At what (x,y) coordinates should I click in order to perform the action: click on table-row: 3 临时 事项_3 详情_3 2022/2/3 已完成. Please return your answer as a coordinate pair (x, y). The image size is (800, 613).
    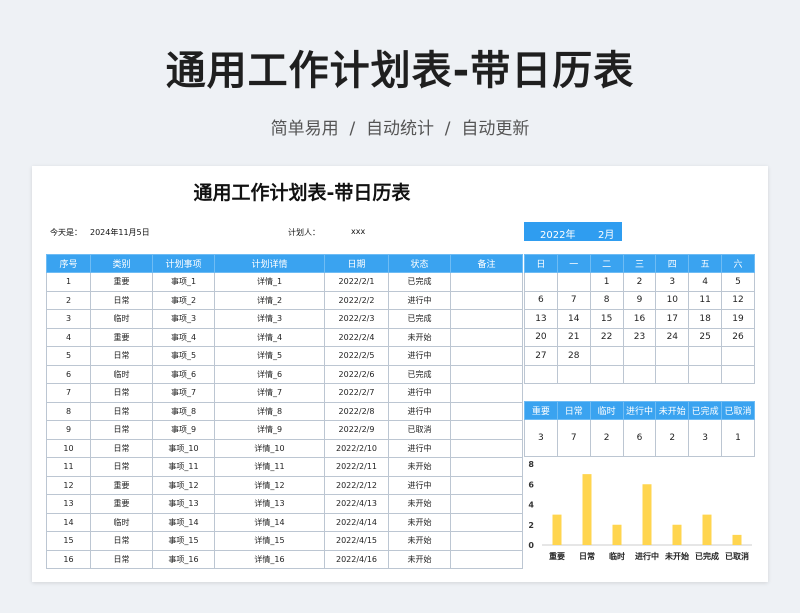
    Looking at the image, I should click on (284, 319).